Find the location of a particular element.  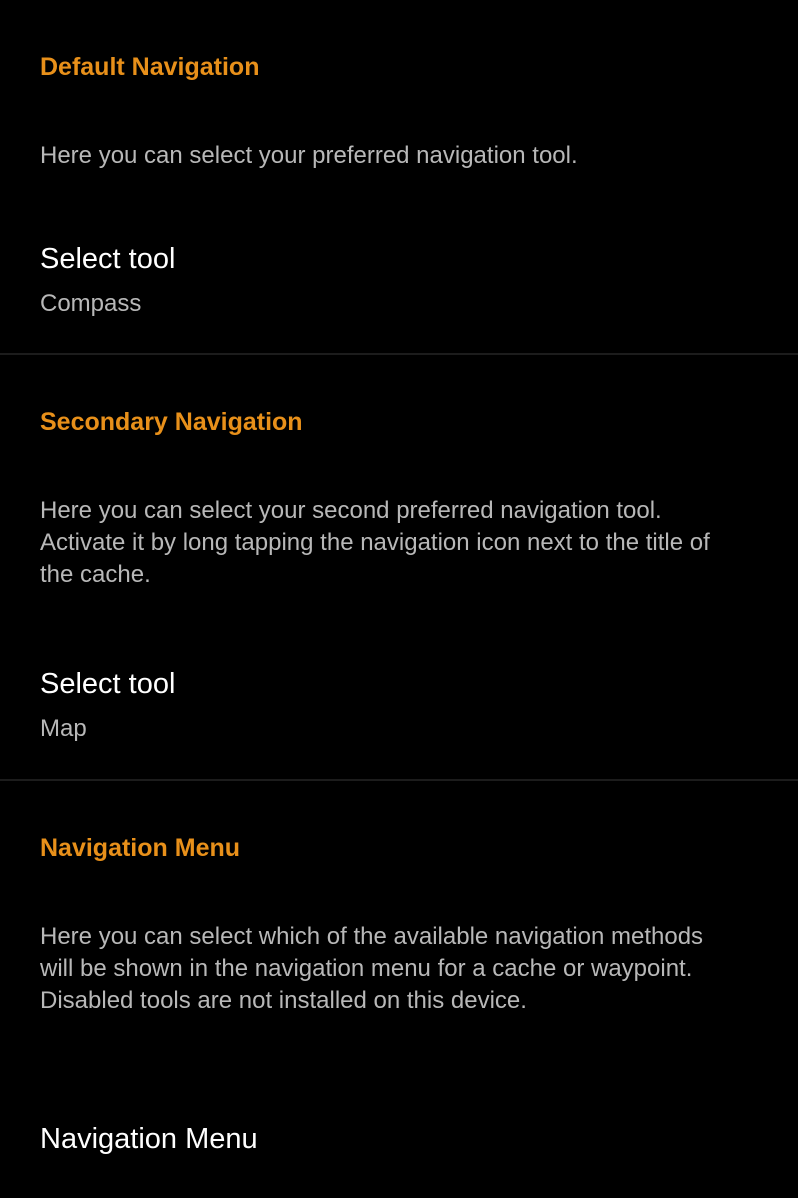

navigation-menu-preference: Navigation Menu is located at coordinates (399, 1151).